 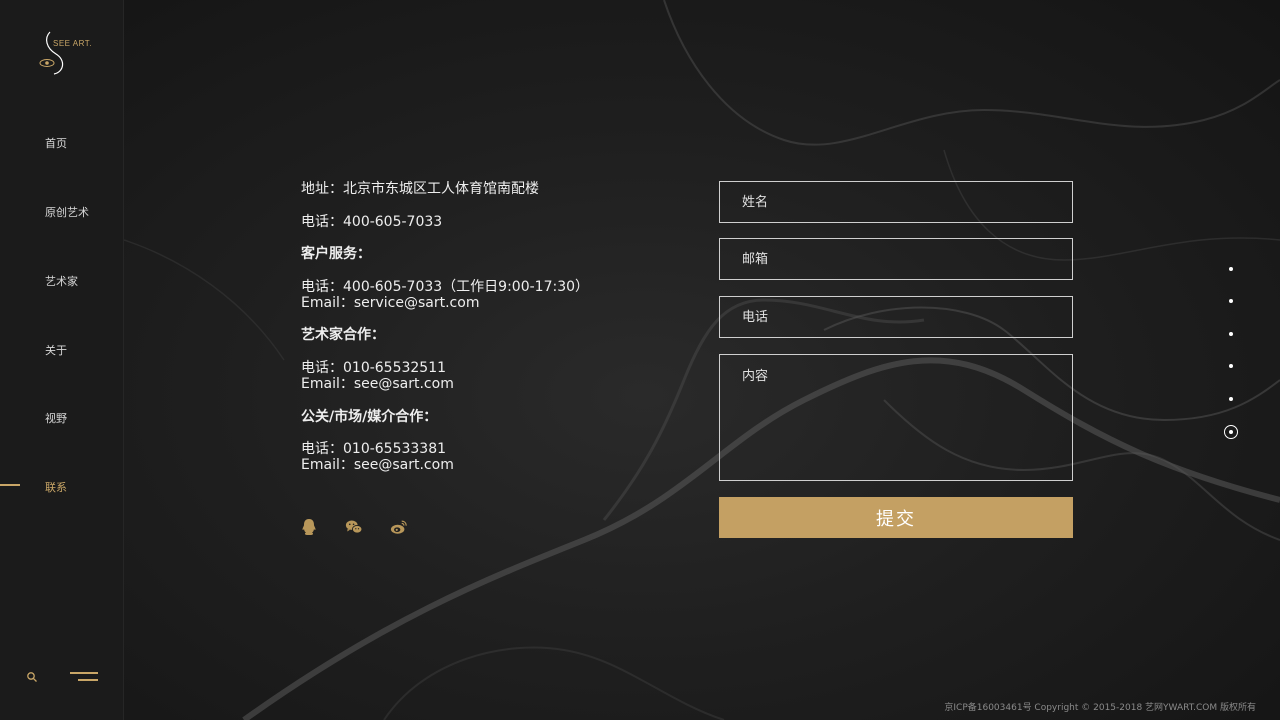 What do you see at coordinates (56, 350) in the screenshot?
I see `nav-item-about: 关于` at bounding box center [56, 350].